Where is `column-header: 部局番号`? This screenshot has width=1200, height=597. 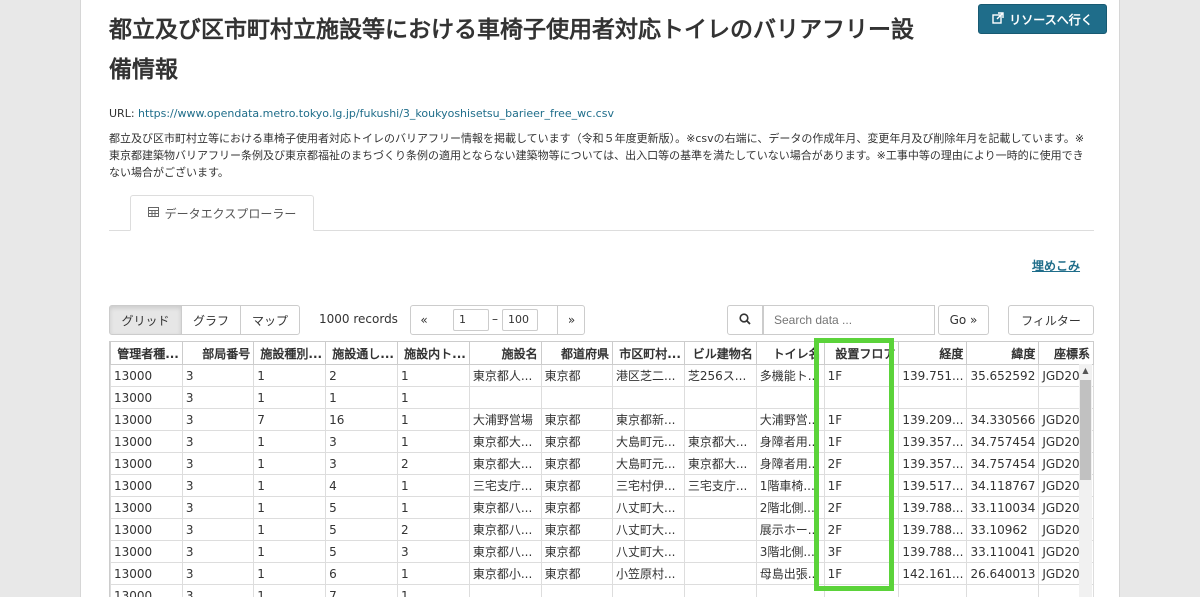 column-header: 部局番号 is located at coordinates (218, 353).